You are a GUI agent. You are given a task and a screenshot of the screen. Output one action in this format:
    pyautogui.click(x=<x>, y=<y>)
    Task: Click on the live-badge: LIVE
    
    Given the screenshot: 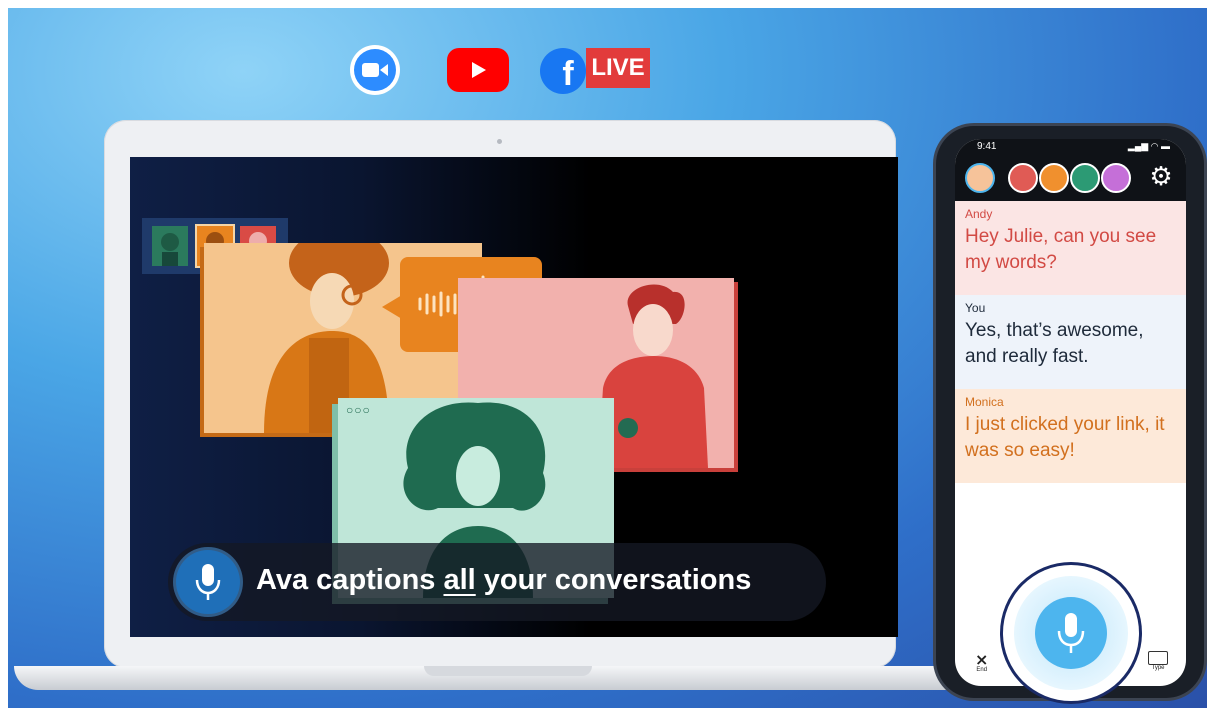 What is the action you would take?
    pyautogui.click(x=618, y=68)
    